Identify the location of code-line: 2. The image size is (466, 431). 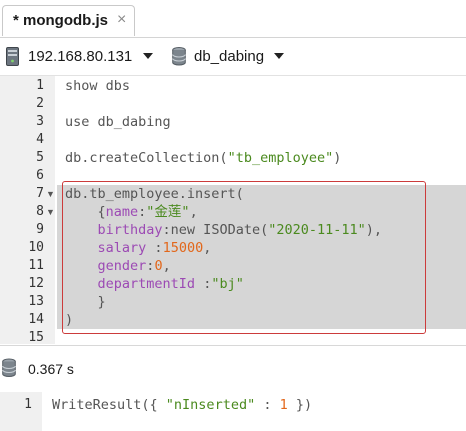
(233, 104).